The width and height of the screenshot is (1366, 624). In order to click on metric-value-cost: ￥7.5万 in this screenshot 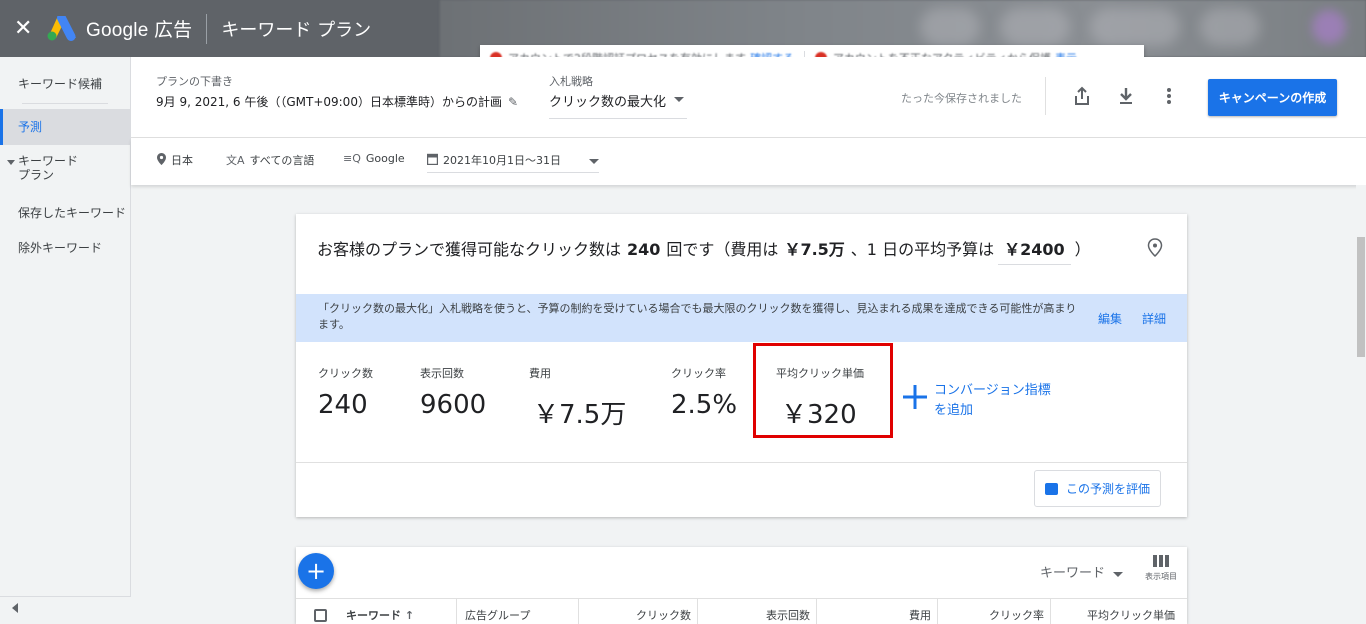, I will do `click(580, 415)`.